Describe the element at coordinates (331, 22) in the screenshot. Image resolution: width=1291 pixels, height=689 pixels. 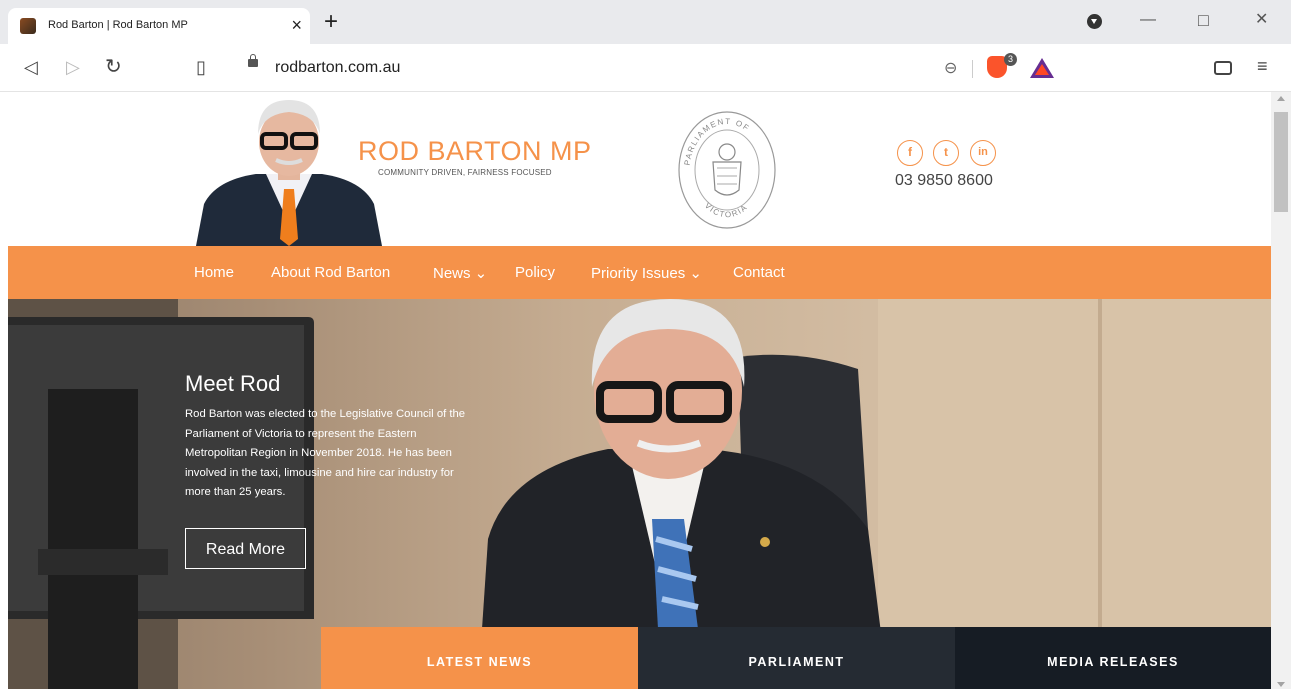
I see `new-tab-button: +` at that location.